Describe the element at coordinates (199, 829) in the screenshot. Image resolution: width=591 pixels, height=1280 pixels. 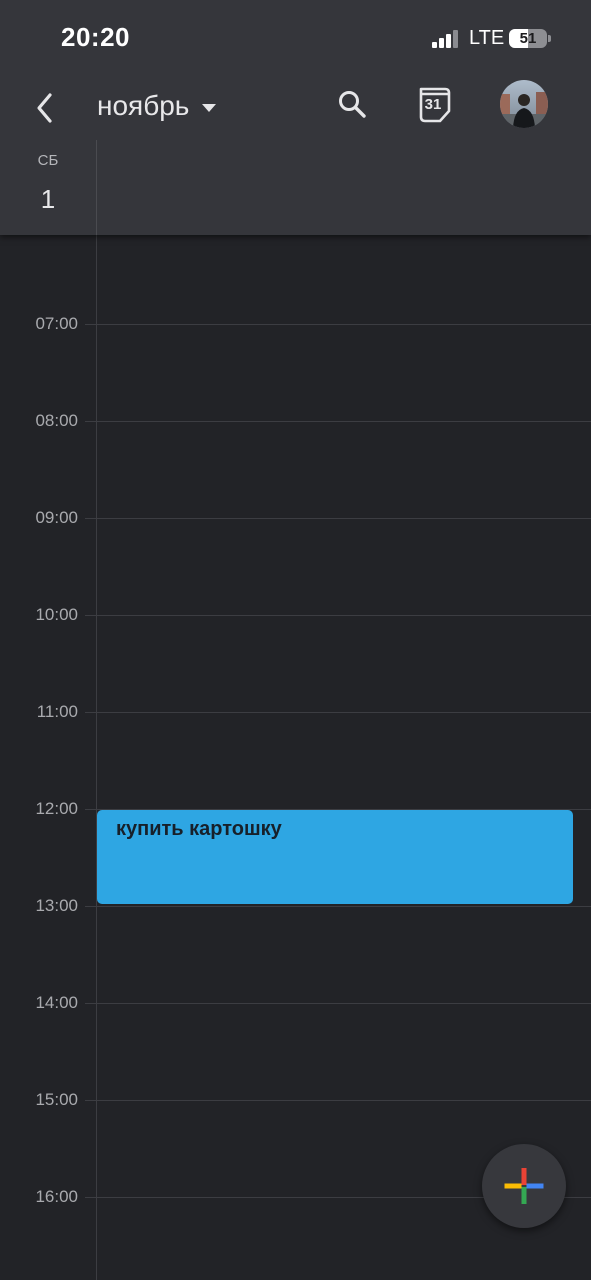
I see `event-title: купить картошку` at that location.